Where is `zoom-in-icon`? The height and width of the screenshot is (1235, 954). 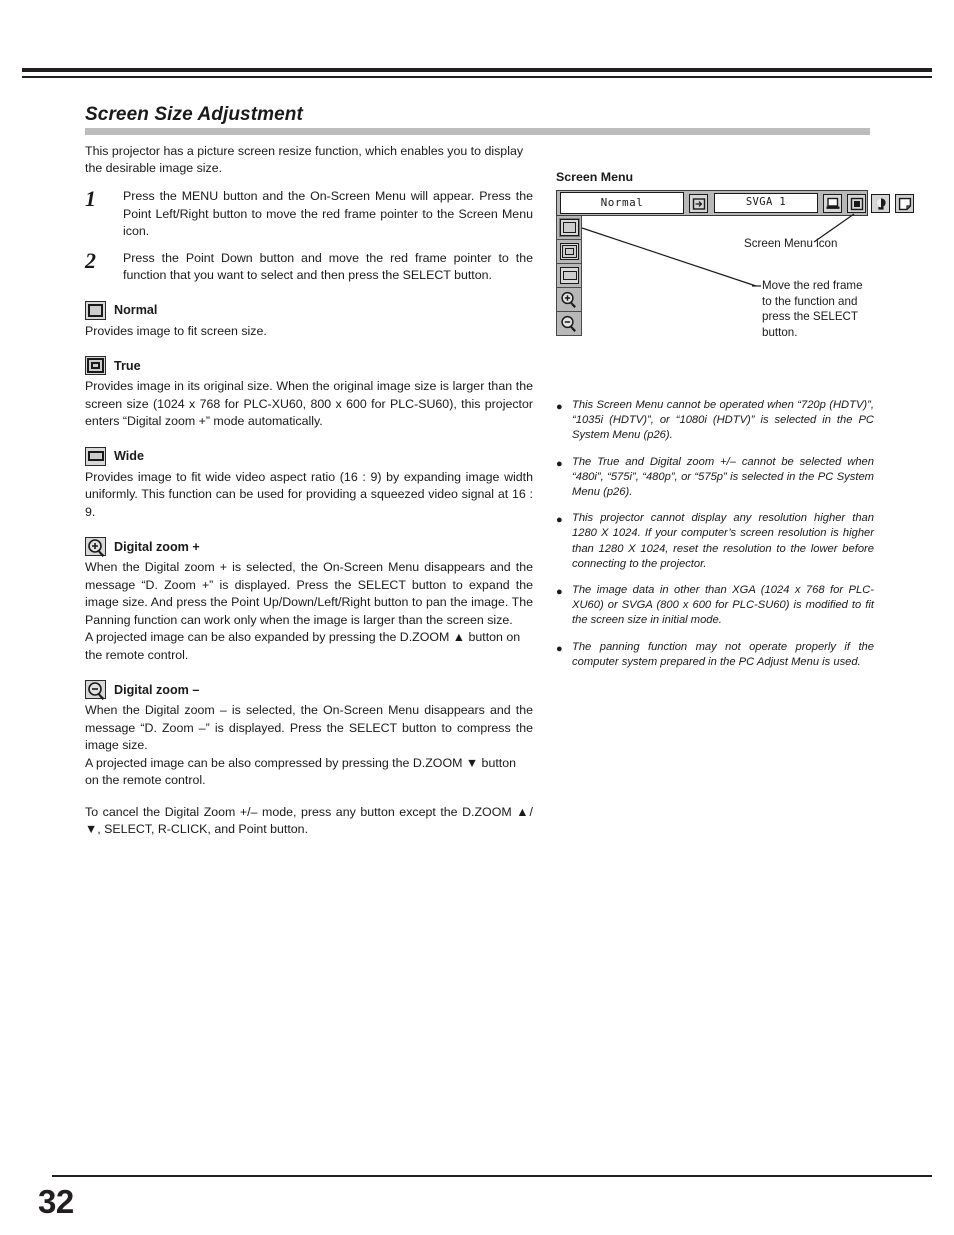 zoom-in-icon is located at coordinates (95, 547).